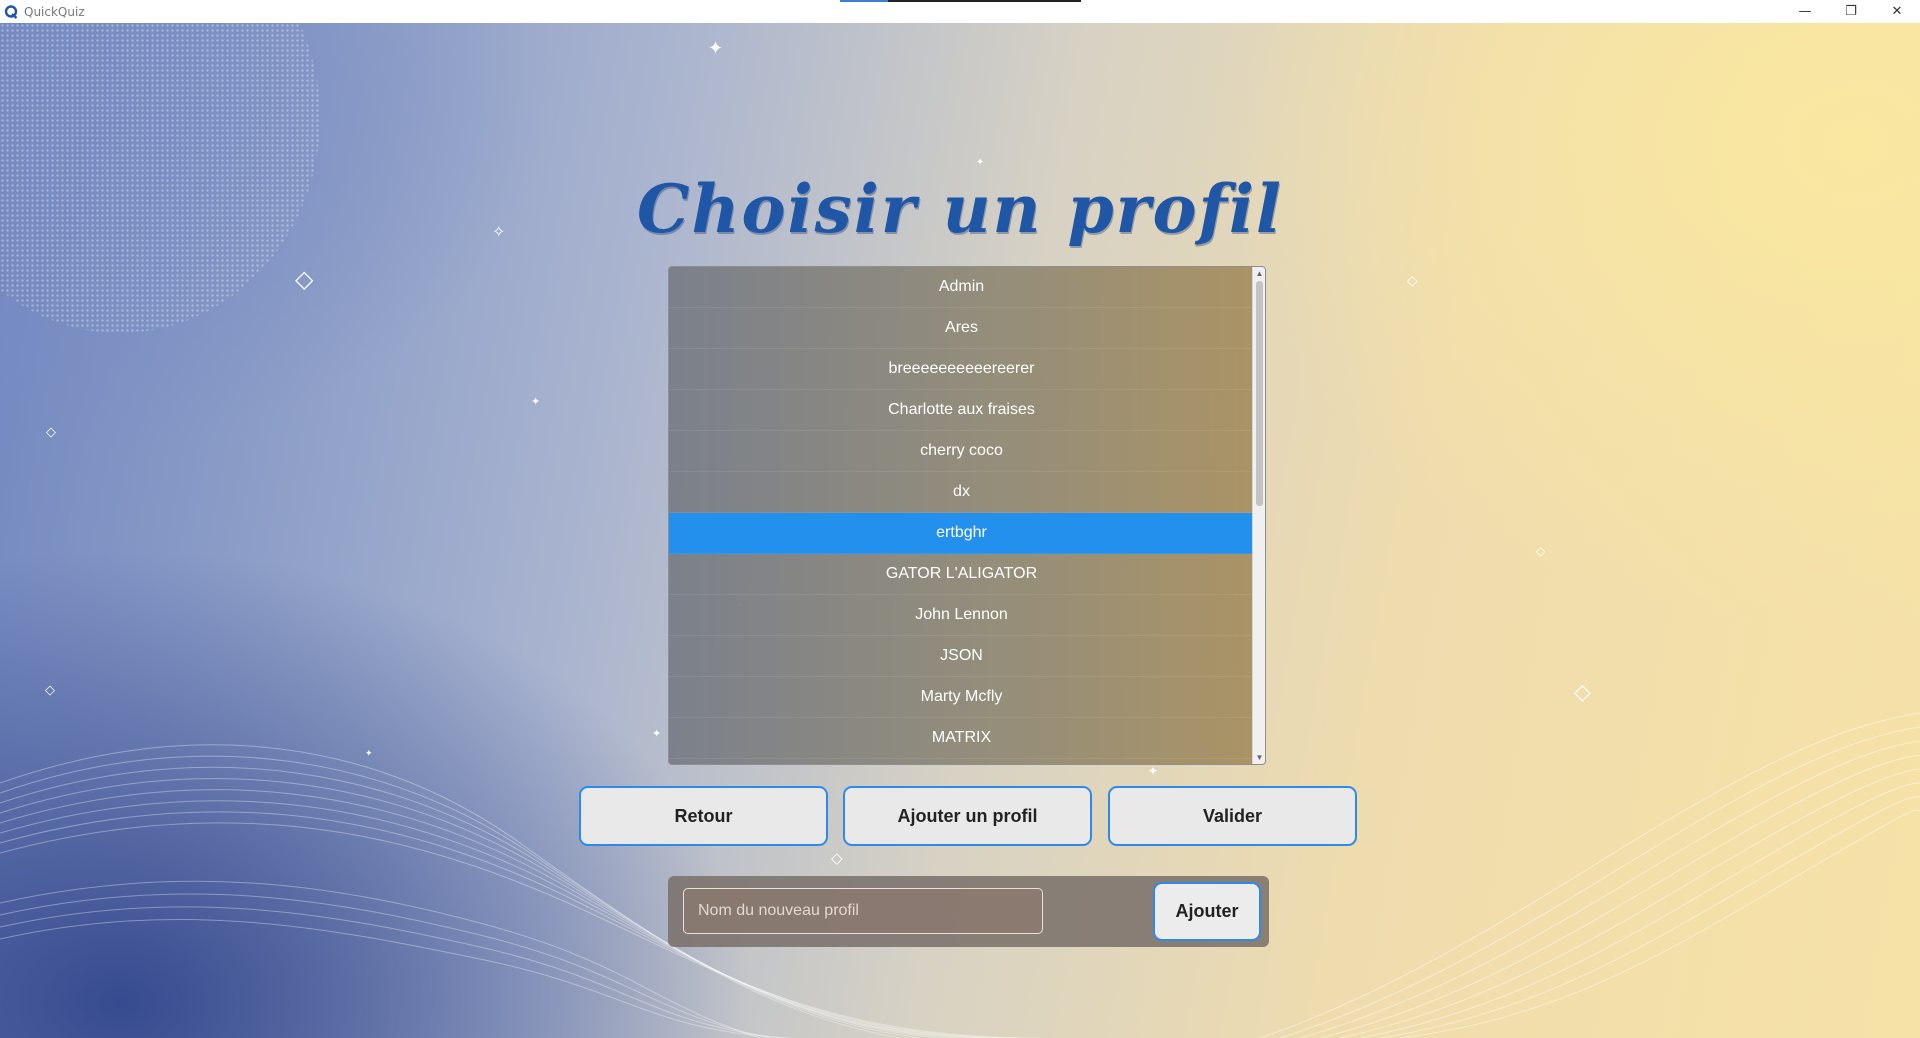 The height and width of the screenshot is (1038, 1920). Describe the element at coordinates (961, 738) in the screenshot. I see `list-item: MATRIX` at that location.